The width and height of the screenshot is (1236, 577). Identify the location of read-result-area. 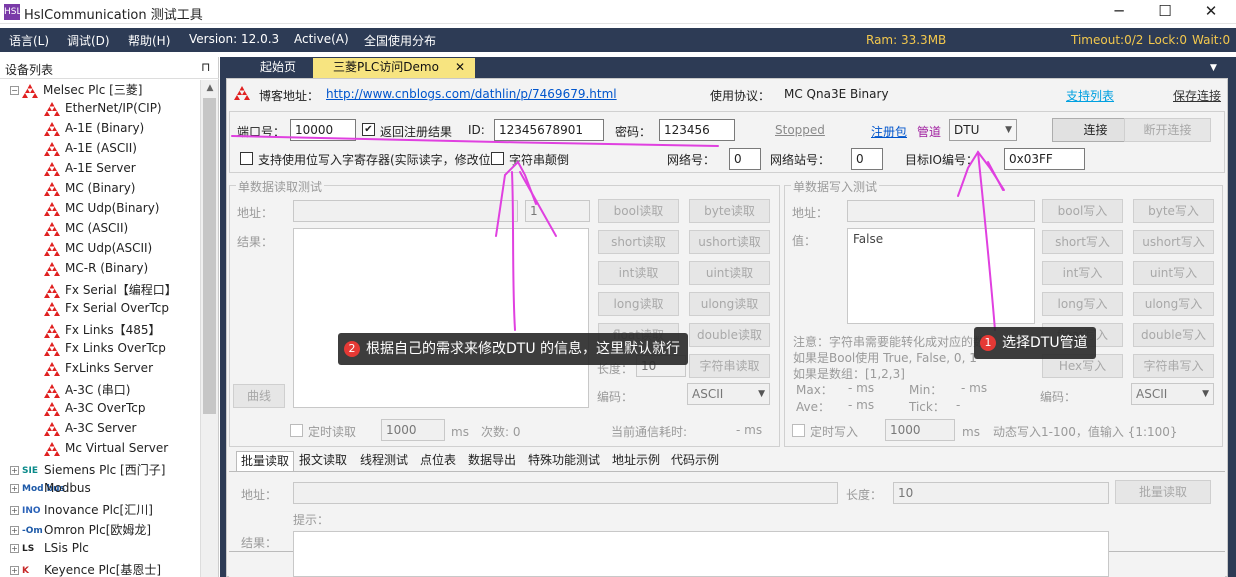
(441, 318).